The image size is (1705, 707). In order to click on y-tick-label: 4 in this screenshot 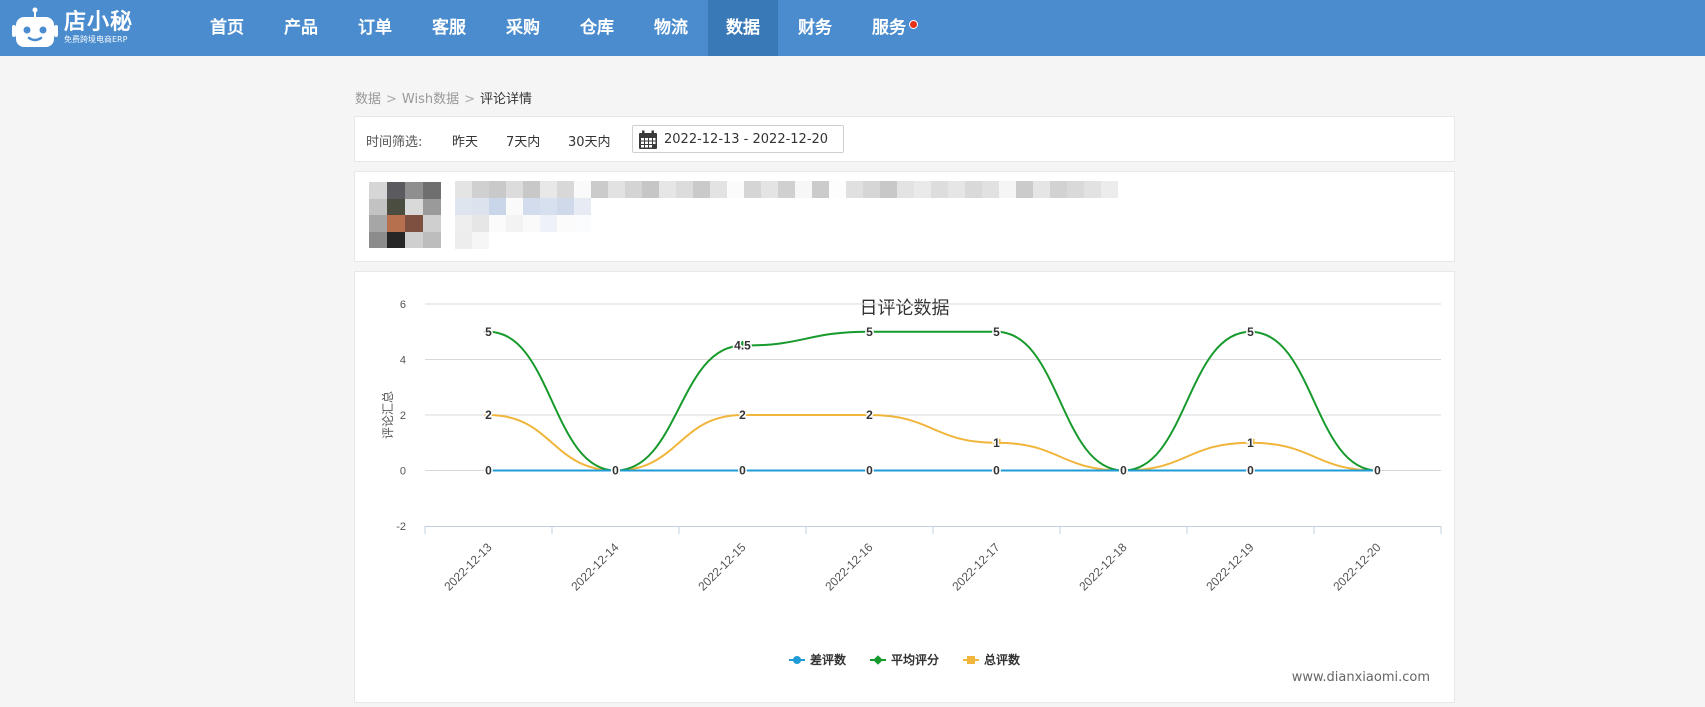, I will do `click(403, 361)`.